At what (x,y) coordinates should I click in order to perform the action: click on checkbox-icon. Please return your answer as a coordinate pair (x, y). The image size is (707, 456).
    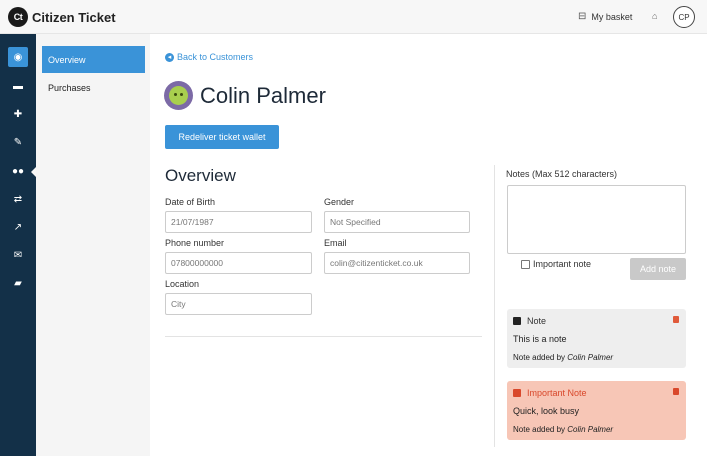
    Looking at the image, I should click on (525, 264).